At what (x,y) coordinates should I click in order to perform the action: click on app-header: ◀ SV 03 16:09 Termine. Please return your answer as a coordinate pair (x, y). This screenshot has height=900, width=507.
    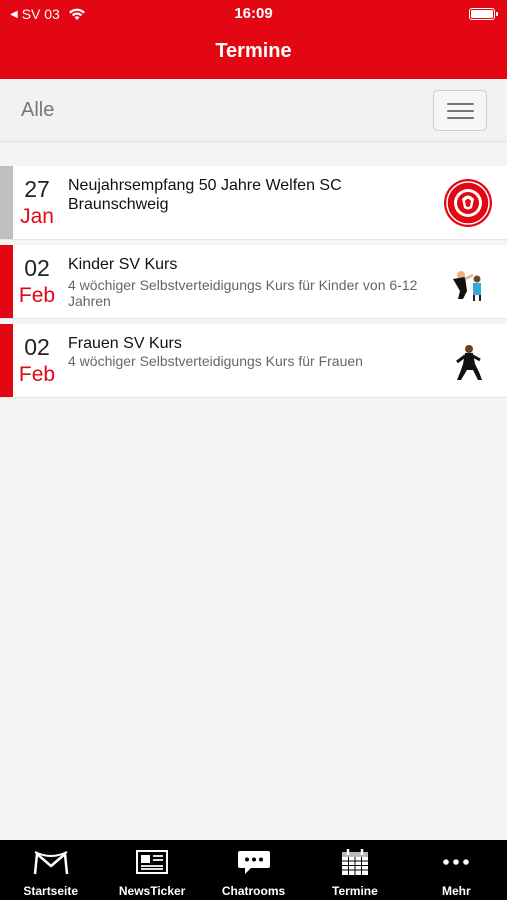
    Looking at the image, I should click on (253, 39).